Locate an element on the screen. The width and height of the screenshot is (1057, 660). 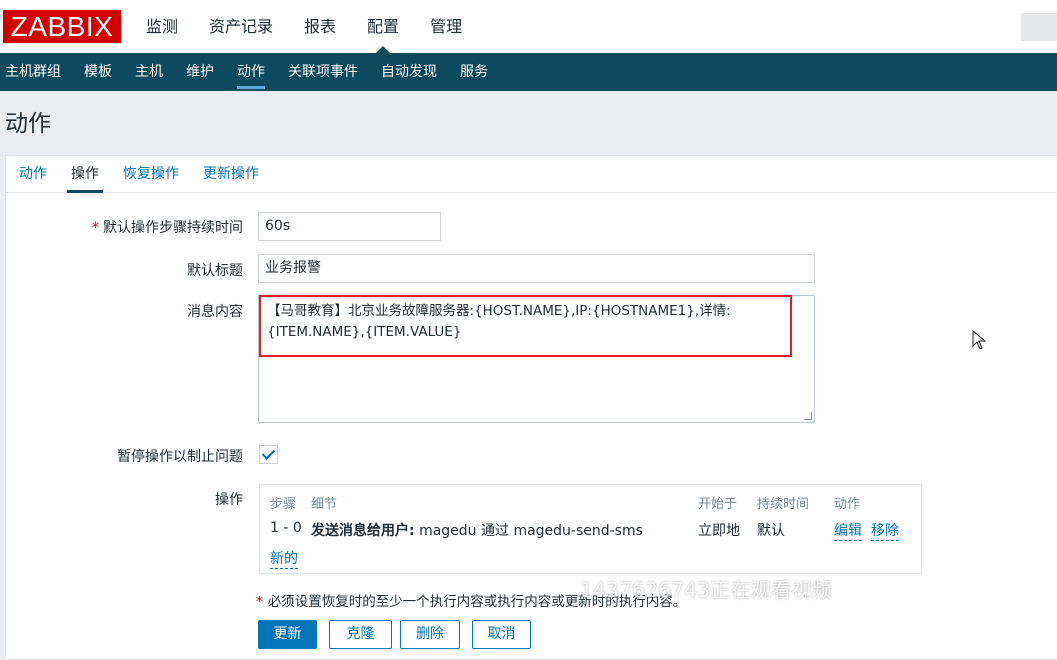
subnav-templates: 模板 is located at coordinates (98, 72).